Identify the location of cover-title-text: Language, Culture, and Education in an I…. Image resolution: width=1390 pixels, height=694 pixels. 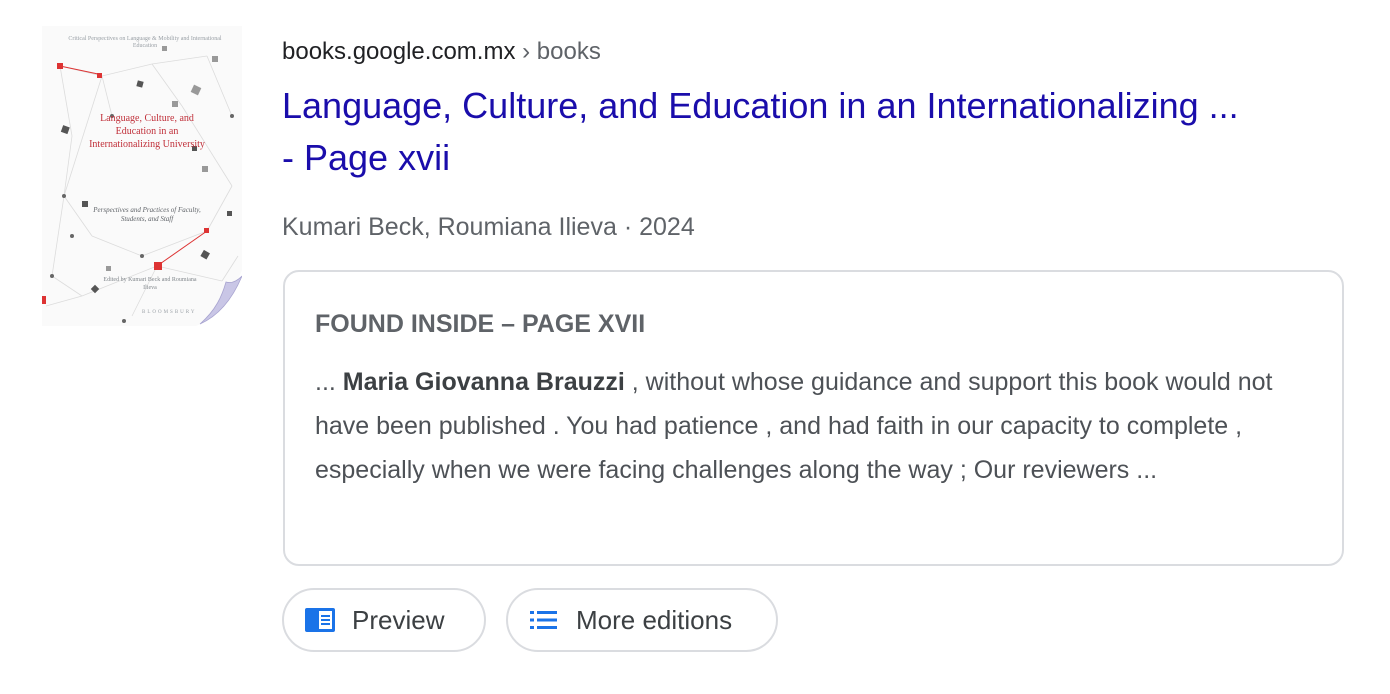
(147, 131).